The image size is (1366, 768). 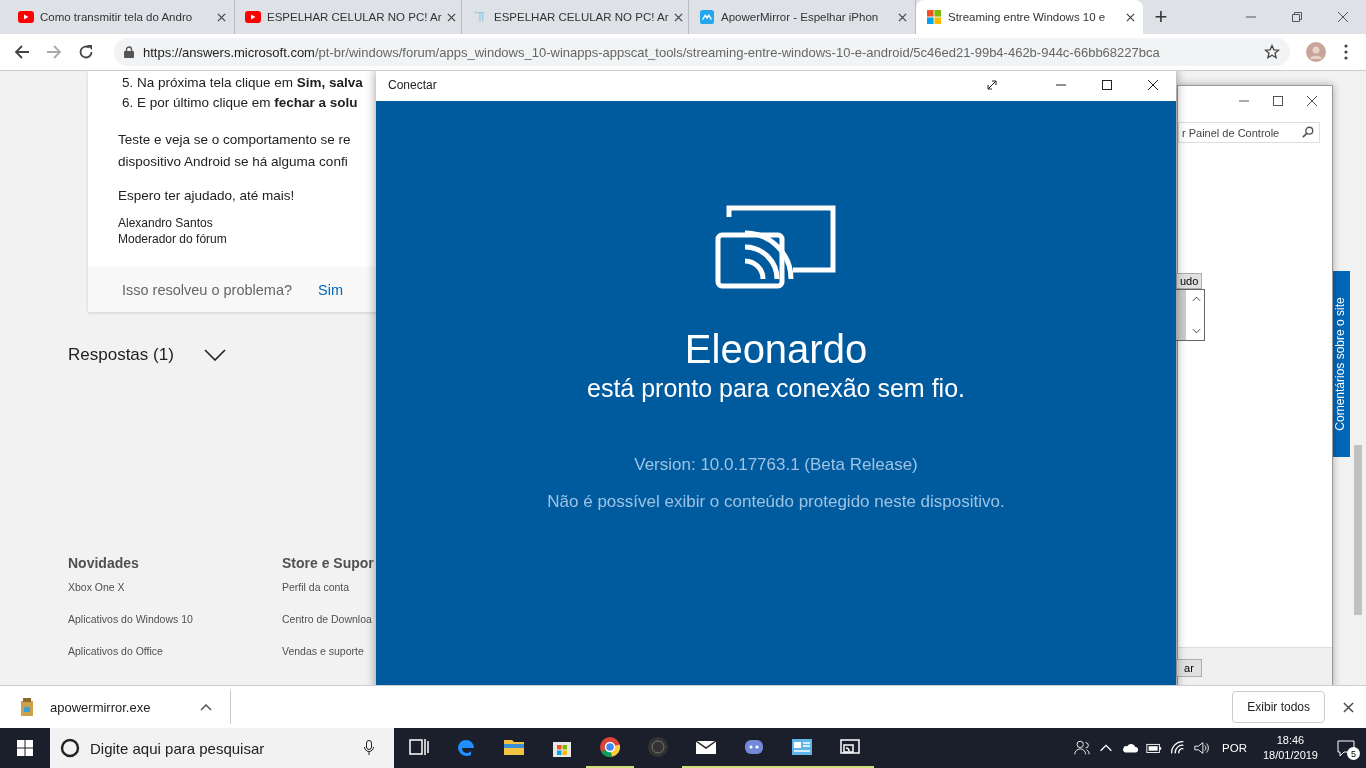 I want to click on status-text: está pronto para conexão sem fio., so click(x=776, y=388).